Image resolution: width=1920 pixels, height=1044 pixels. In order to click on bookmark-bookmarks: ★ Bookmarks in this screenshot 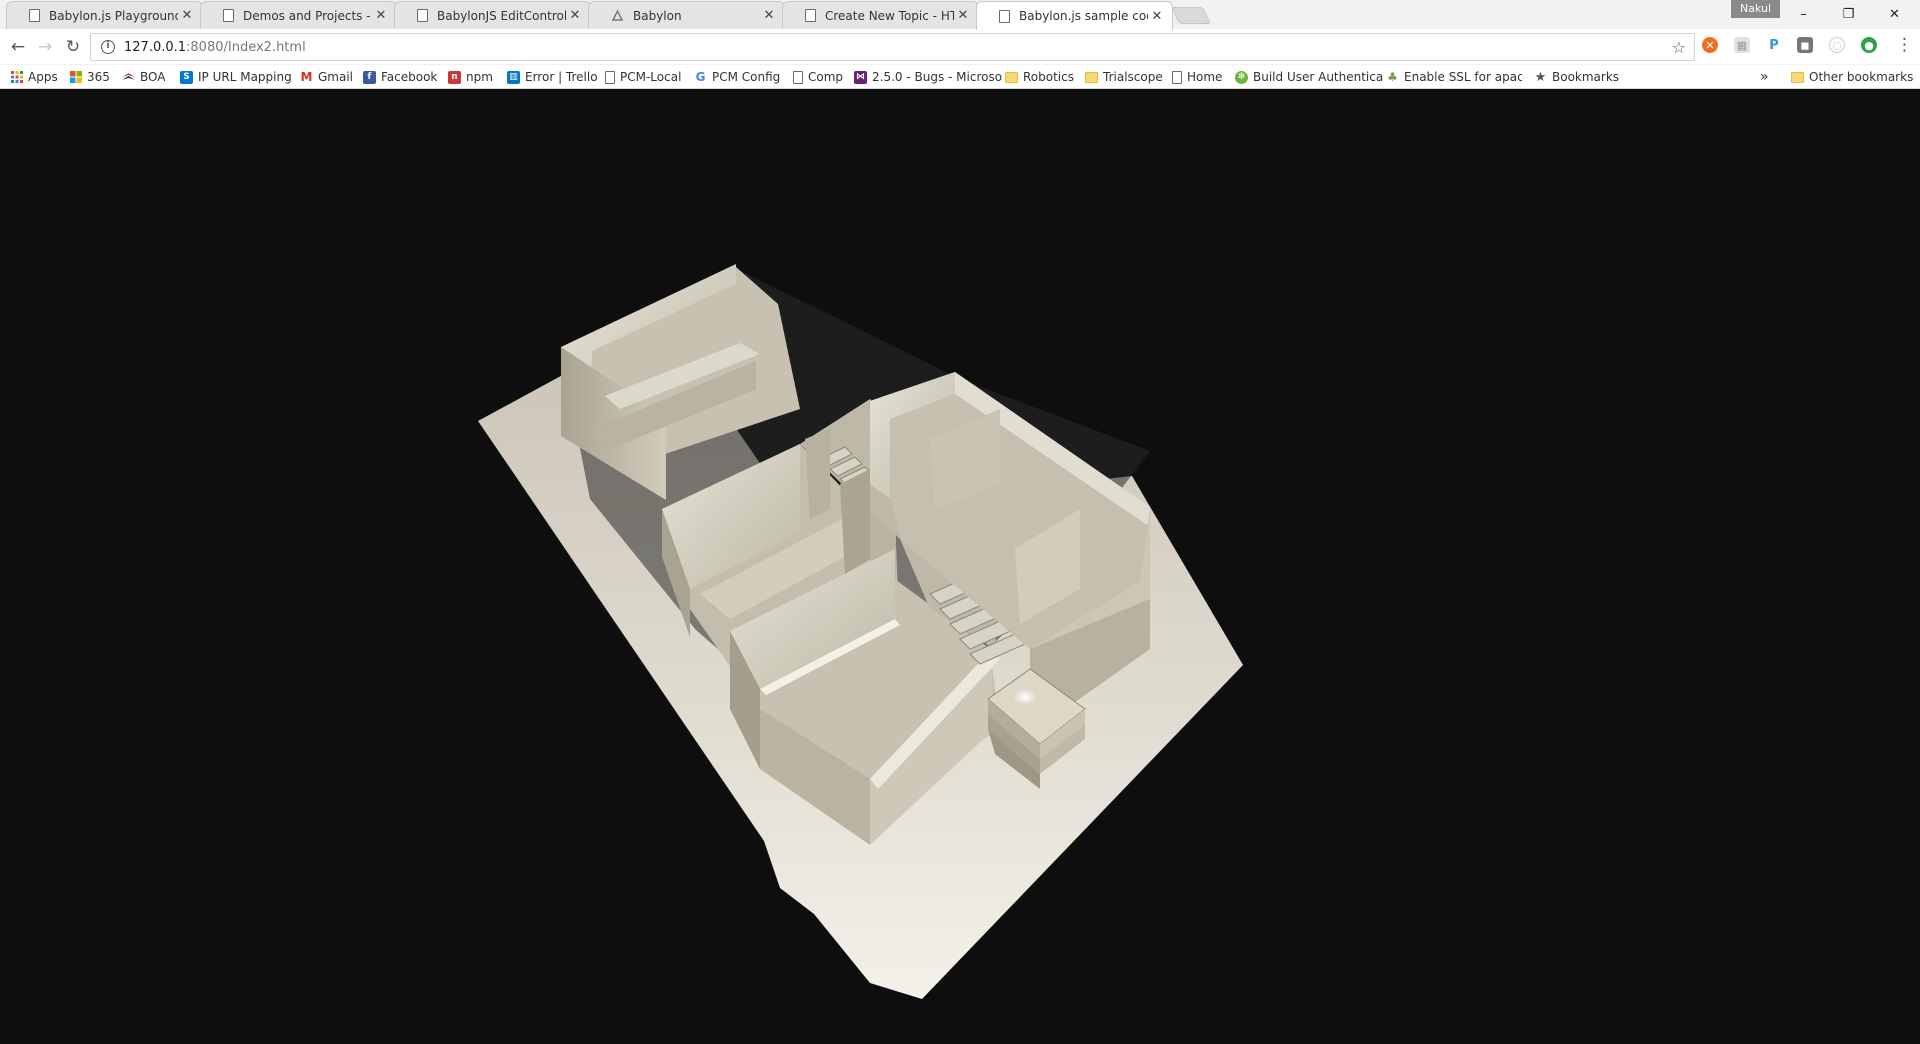, I will do `click(1576, 77)`.